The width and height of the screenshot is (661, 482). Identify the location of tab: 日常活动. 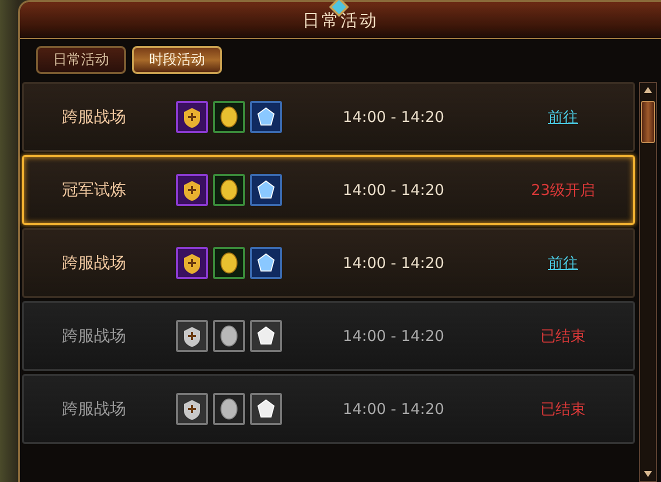
(81, 60).